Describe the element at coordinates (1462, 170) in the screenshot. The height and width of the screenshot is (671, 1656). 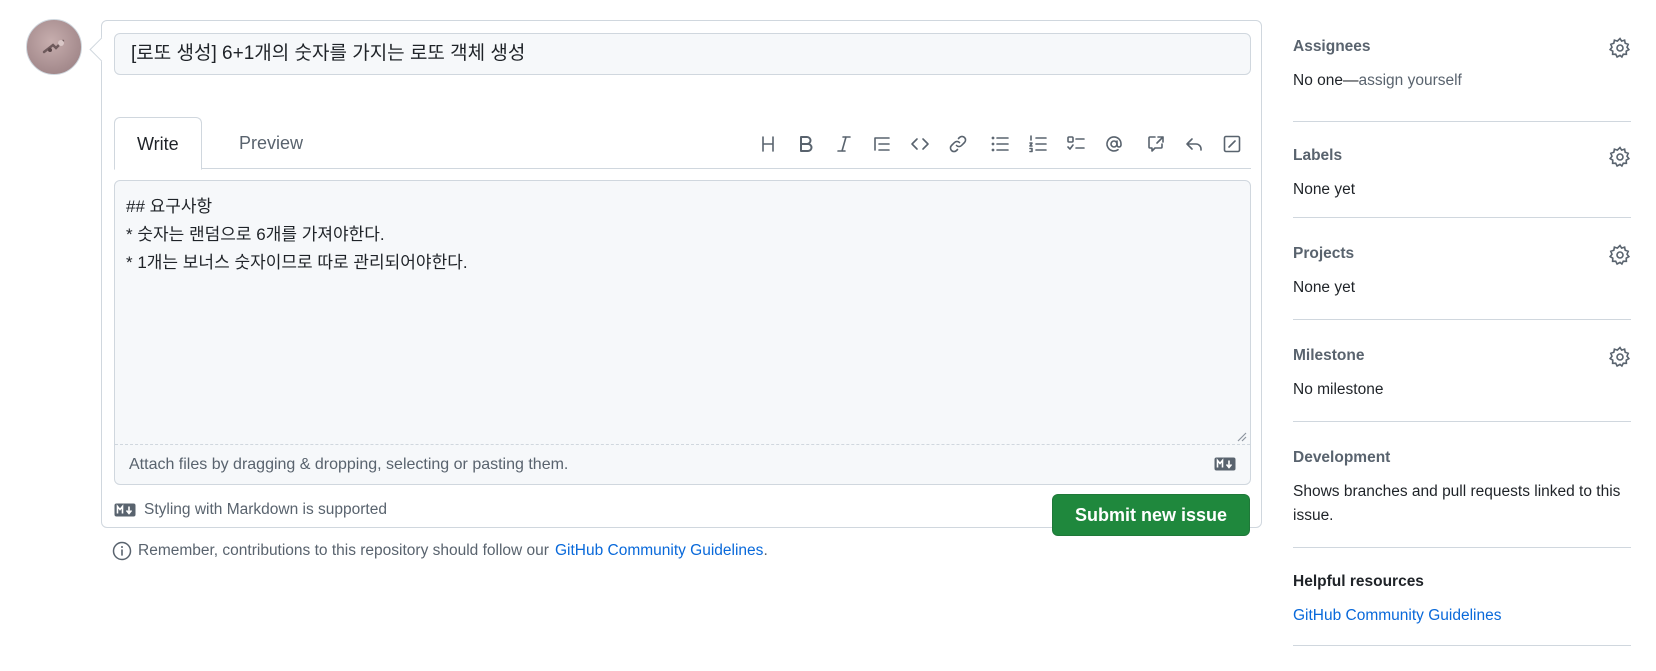
I see `sidebar-labels: Labels None yet` at that location.